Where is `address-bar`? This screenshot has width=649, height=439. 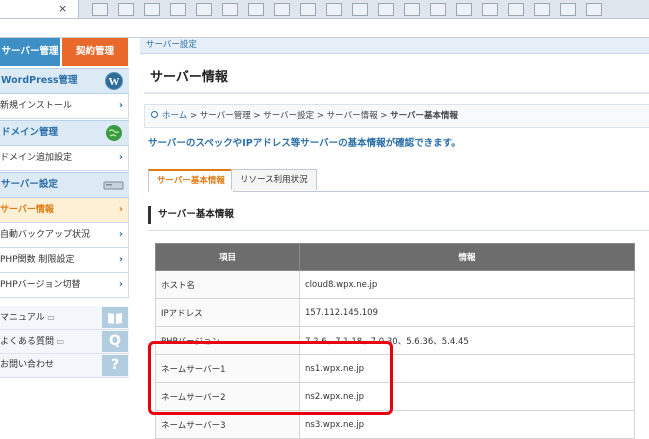
address-bar is located at coordinates (324, 28).